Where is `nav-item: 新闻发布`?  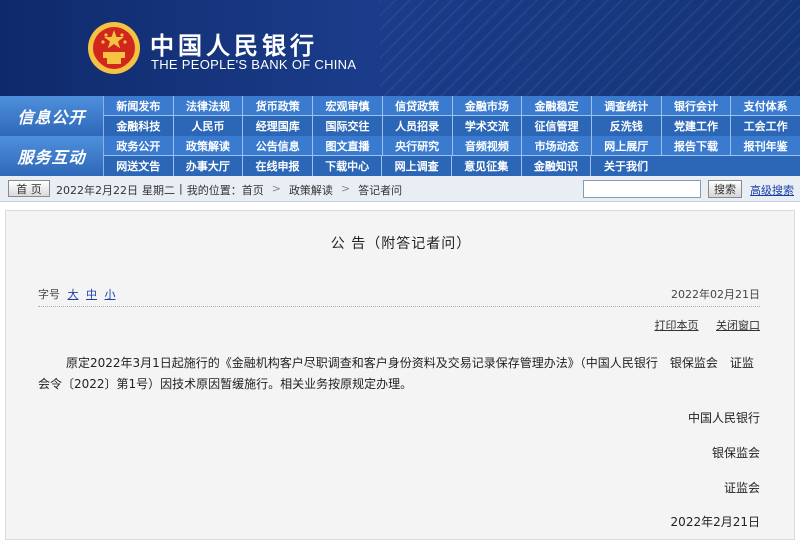 nav-item: 新闻发布 is located at coordinates (139, 106).